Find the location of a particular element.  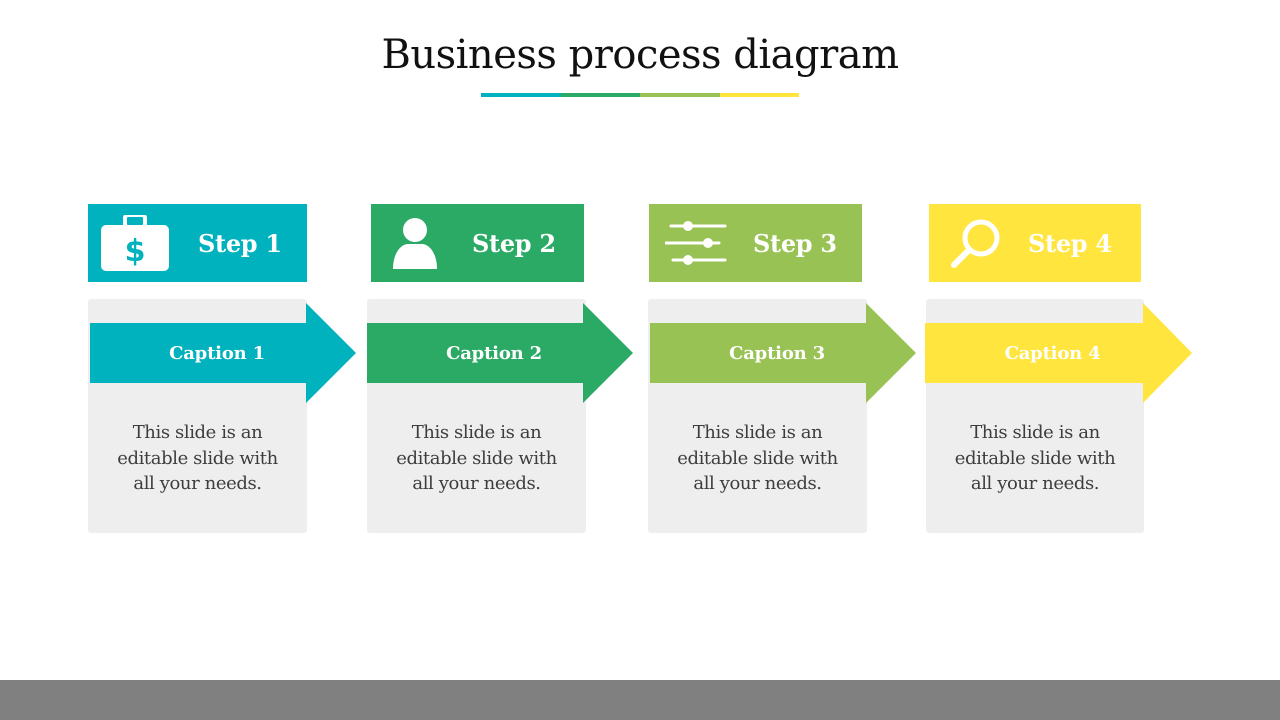

user-icon is located at coordinates (415, 243).